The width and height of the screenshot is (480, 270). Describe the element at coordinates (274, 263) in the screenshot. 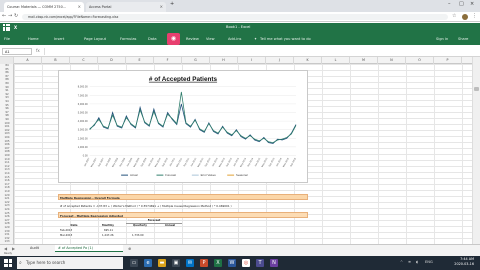

I see `onenote-icon: N` at that location.